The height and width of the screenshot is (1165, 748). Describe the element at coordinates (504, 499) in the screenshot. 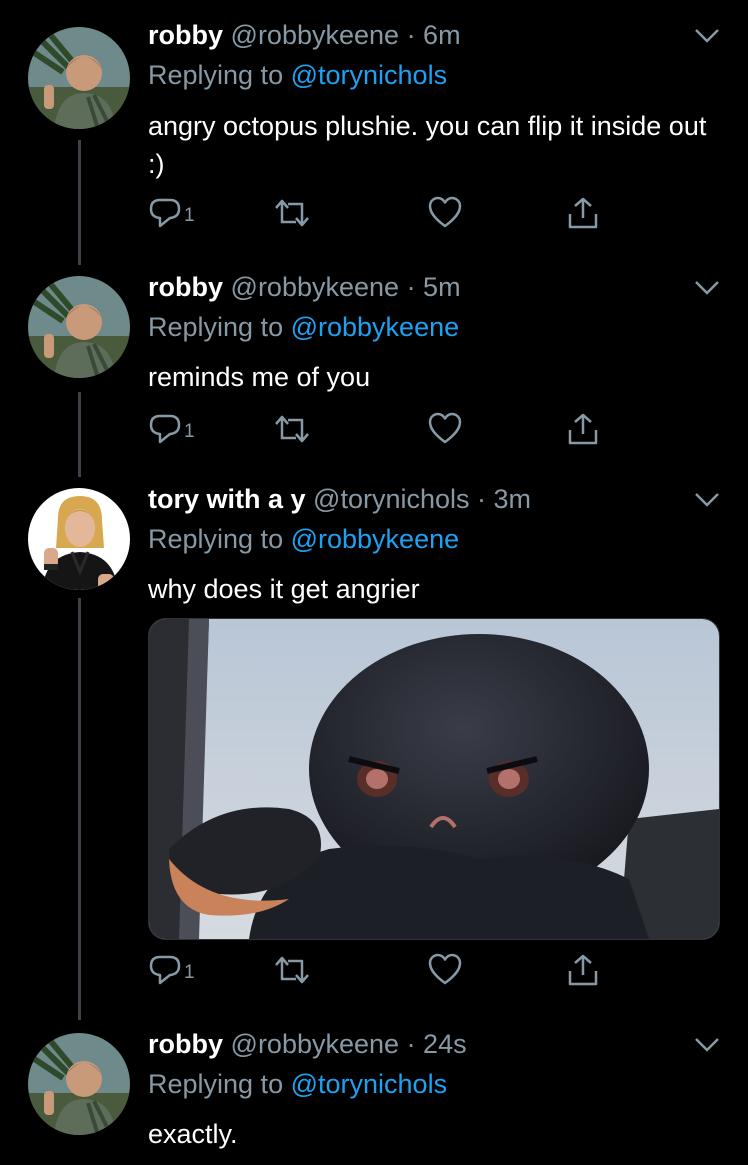

I see `timestamp: · 3m` at that location.